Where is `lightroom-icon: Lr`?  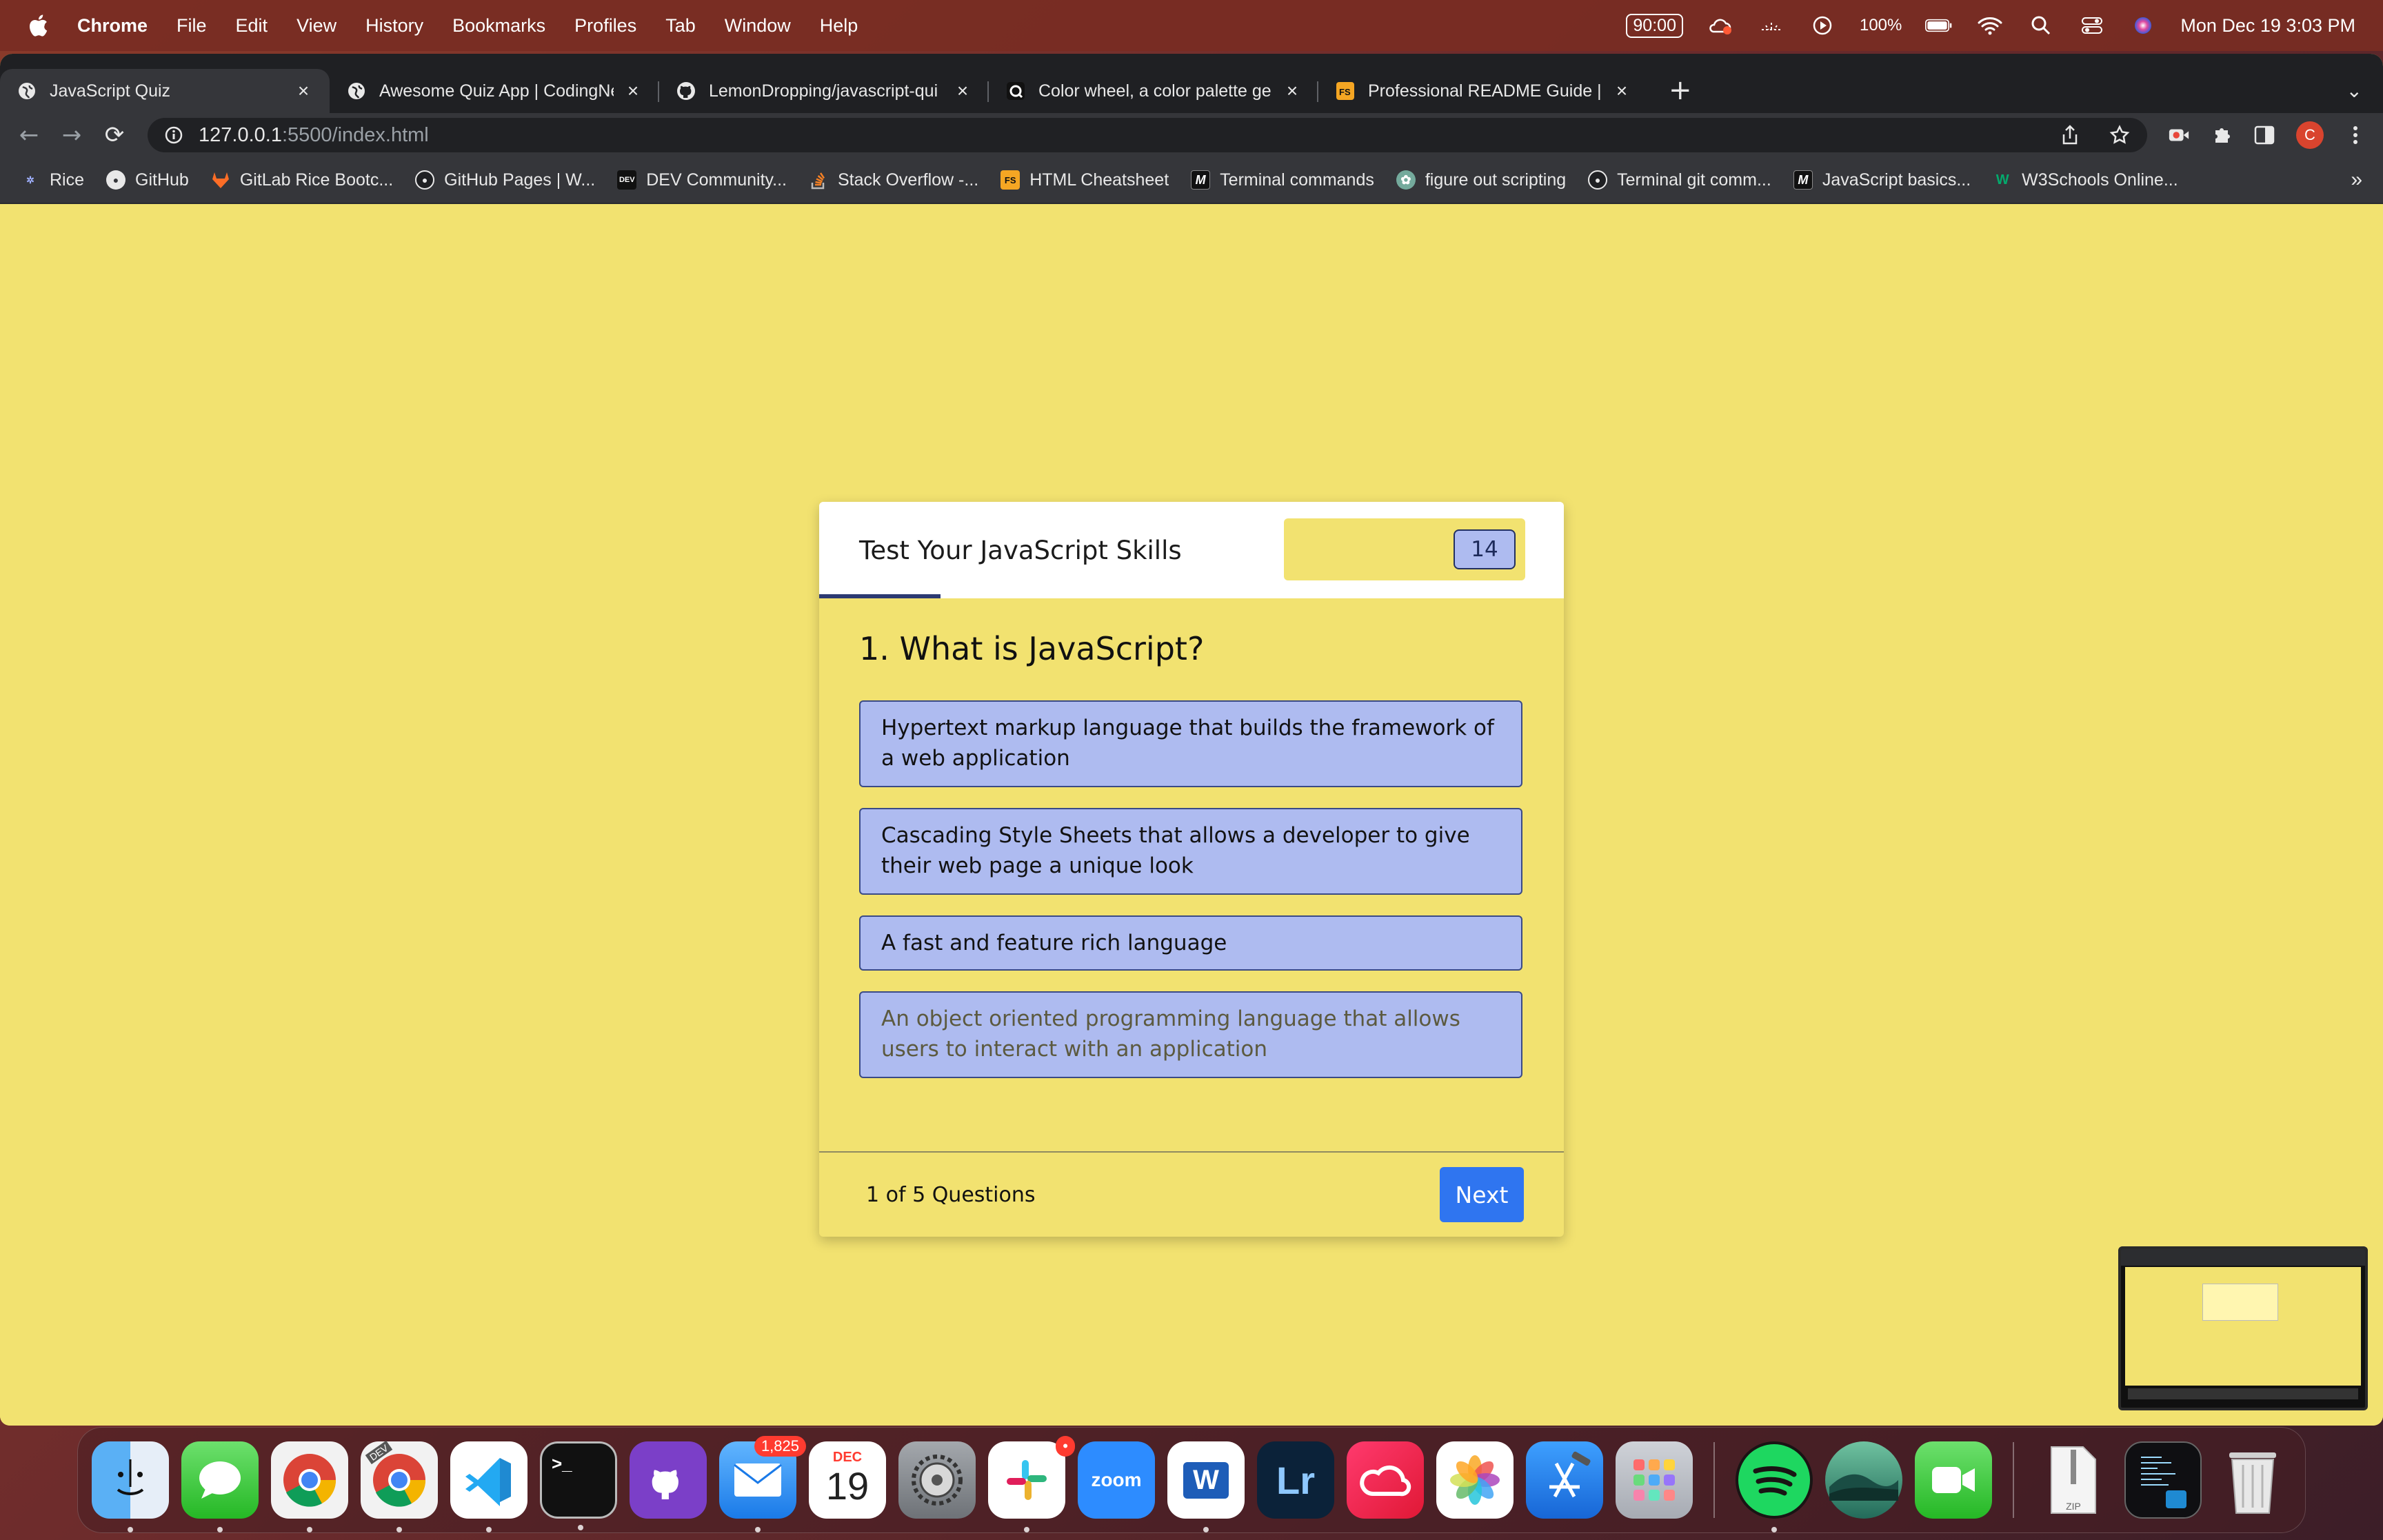 lightroom-icon: Lr is located at coordinates (1295, 1480).